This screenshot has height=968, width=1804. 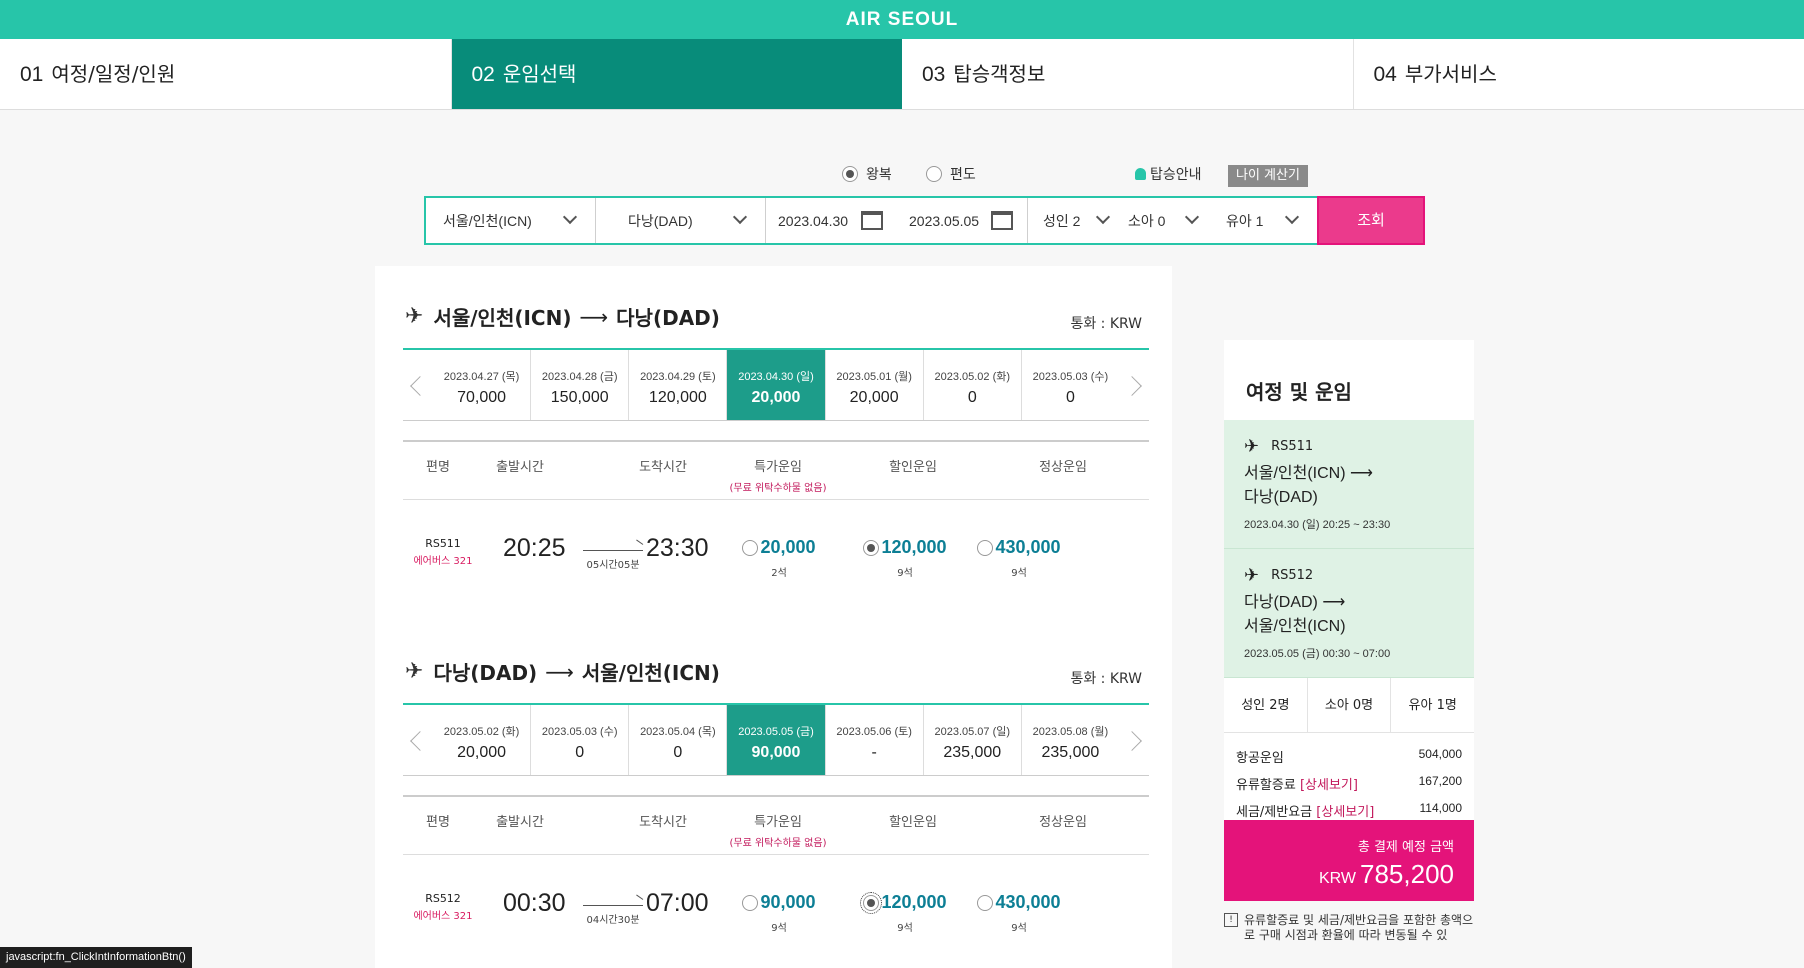 What do you see at coordinates (1432, 705) in the screenshot?
I see `infant-count: 유아 1명` at bounding box center [1432, 705].